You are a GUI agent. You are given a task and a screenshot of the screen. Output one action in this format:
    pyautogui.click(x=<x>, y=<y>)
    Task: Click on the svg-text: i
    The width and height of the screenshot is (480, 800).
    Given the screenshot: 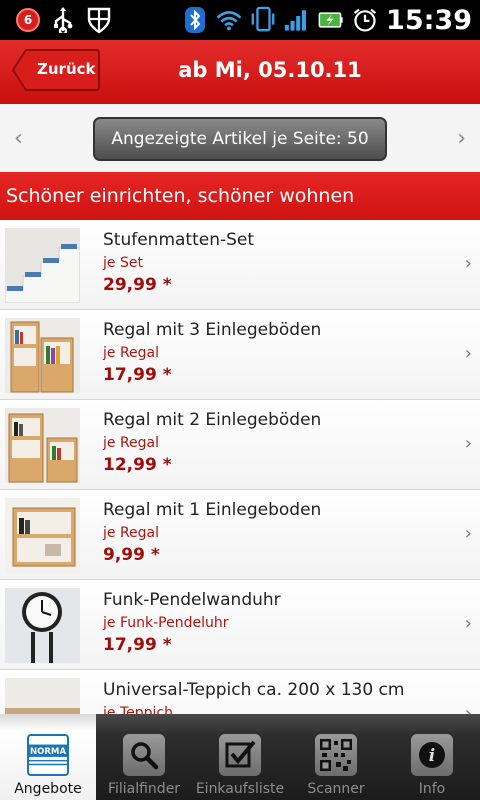 What is the action you would take?
    pyautogui.click(x=432, y=756)
    